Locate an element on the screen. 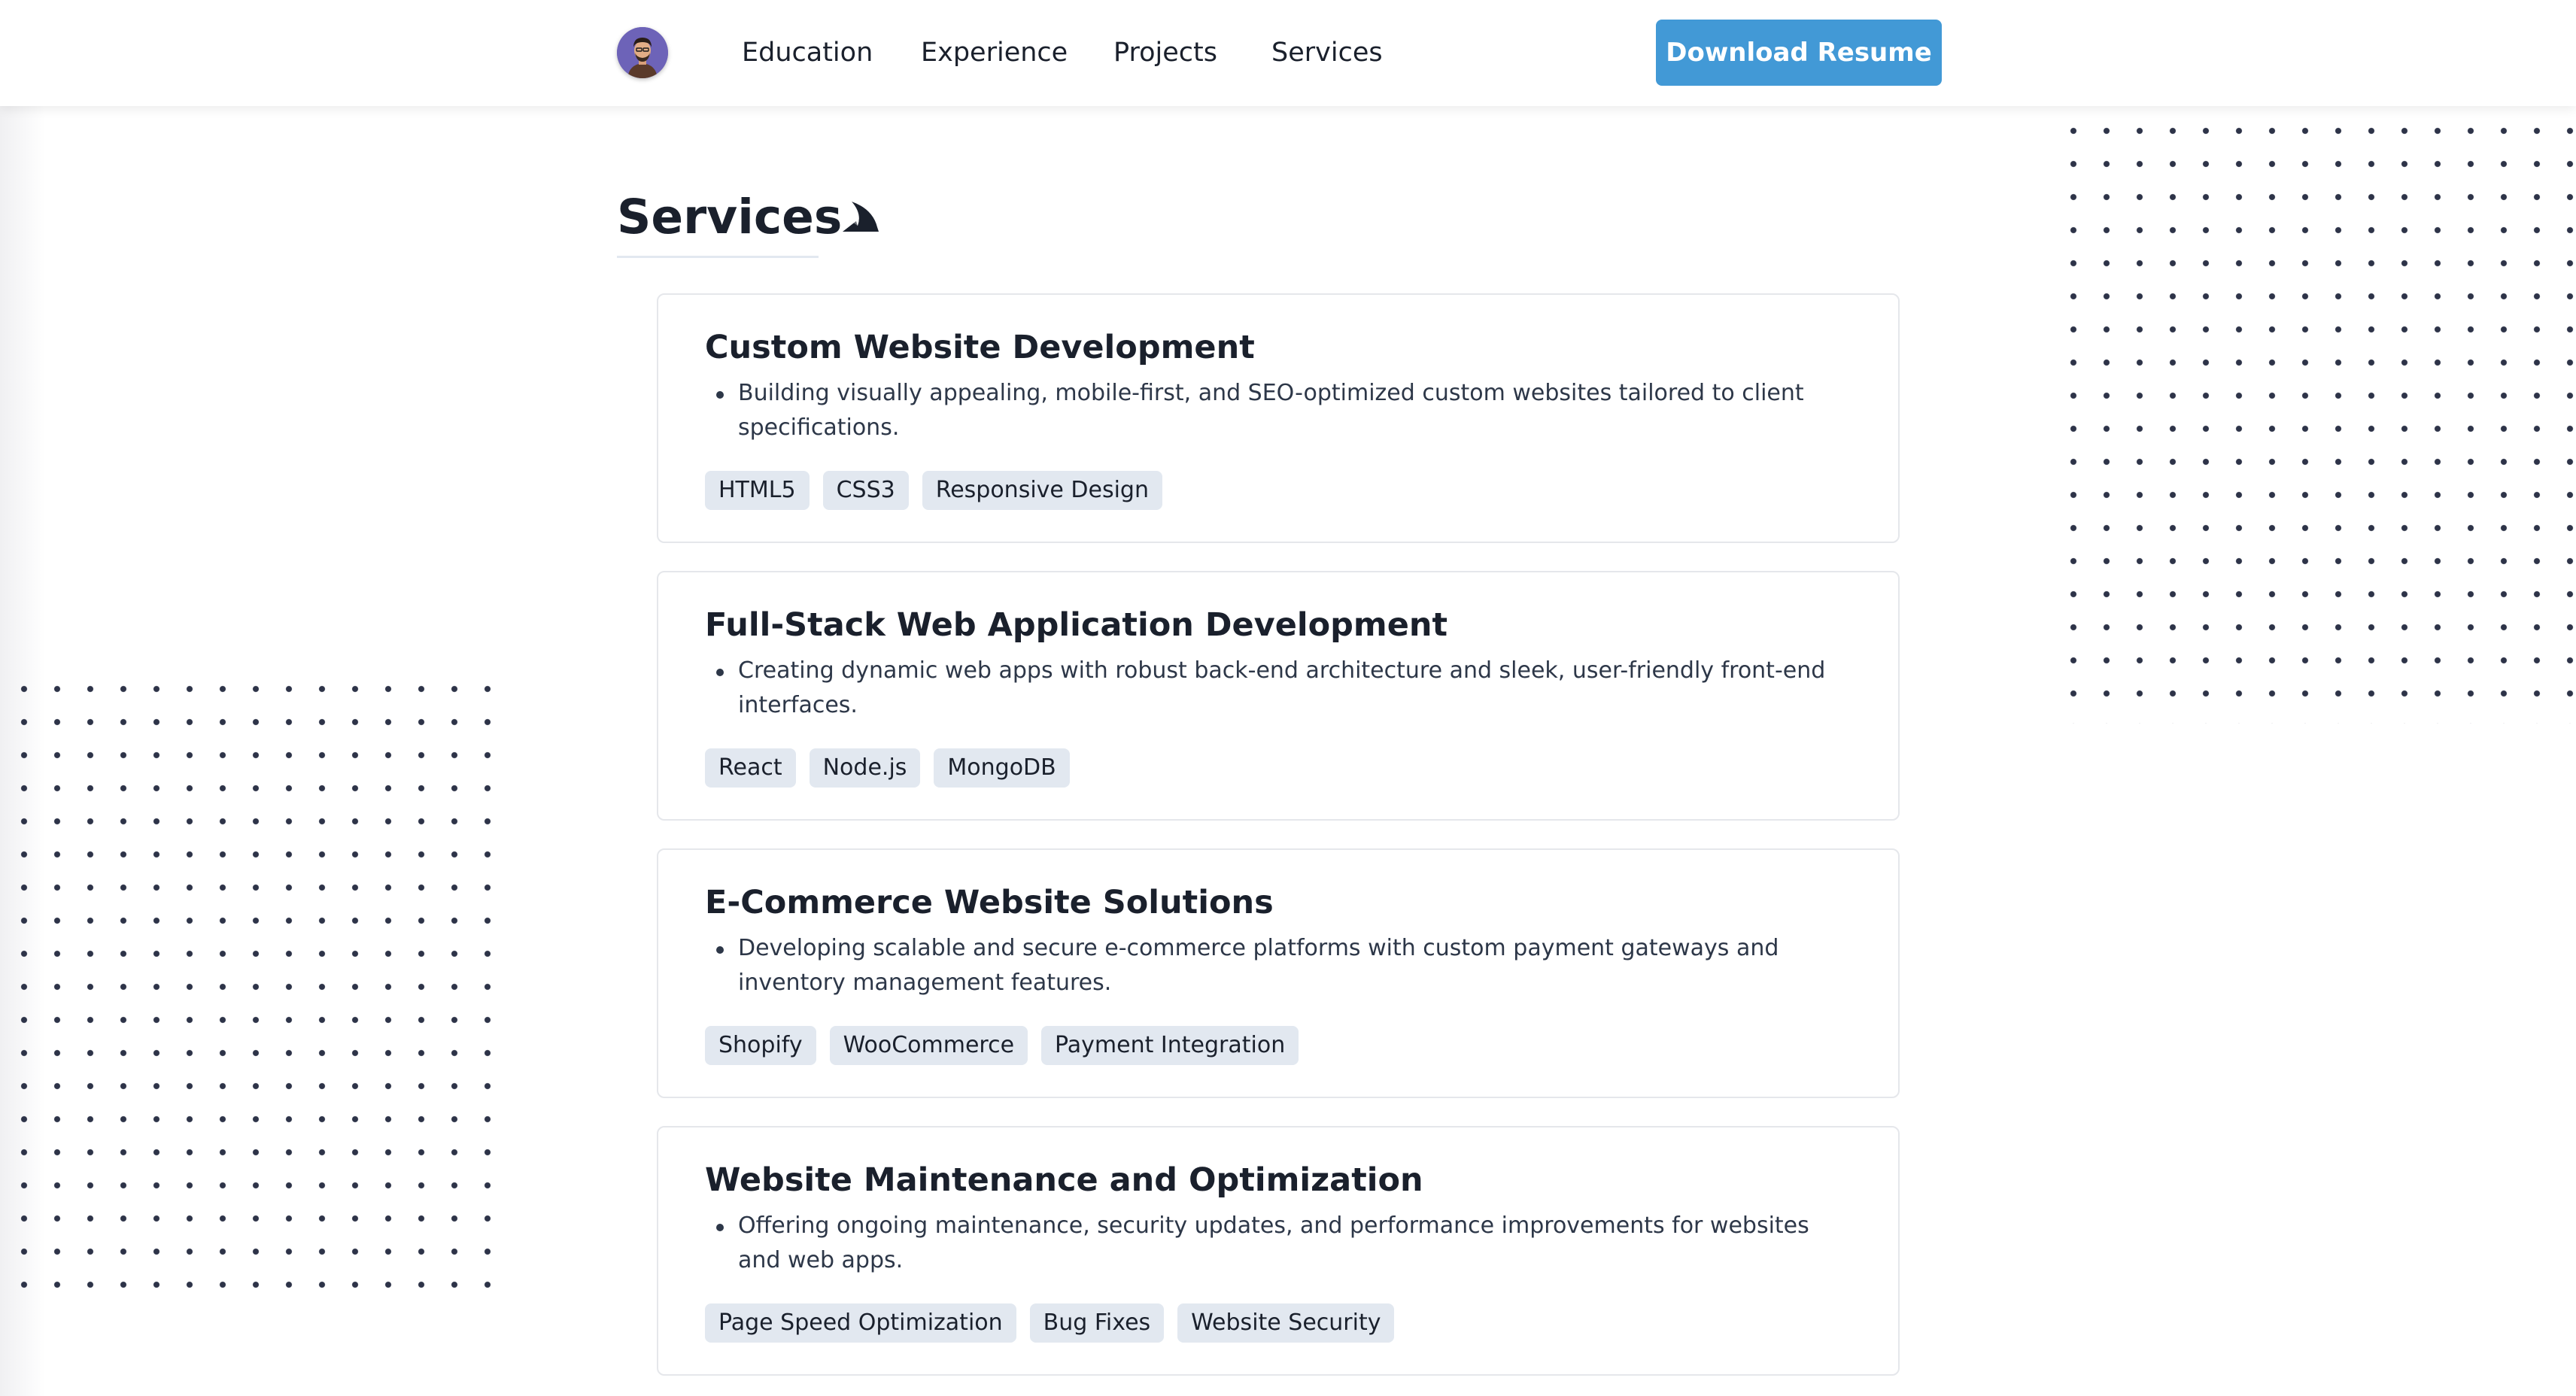 The height and width of the screenshot is (1396, 2576). avatar is located at coordinates (643, 53).